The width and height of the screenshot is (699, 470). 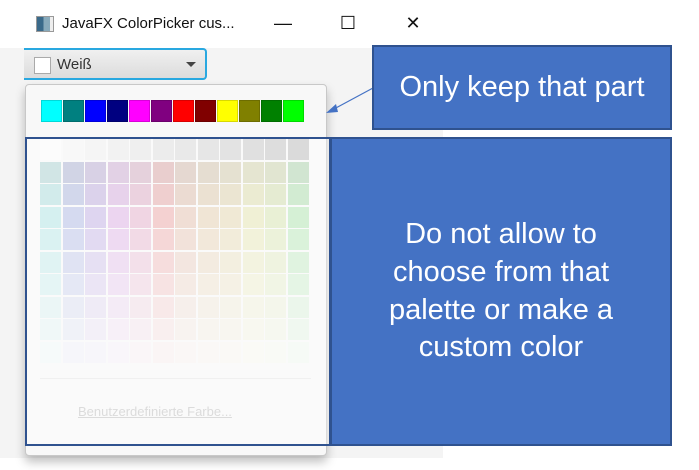 I want to click on arrow-line, so click(x=353, y=98).